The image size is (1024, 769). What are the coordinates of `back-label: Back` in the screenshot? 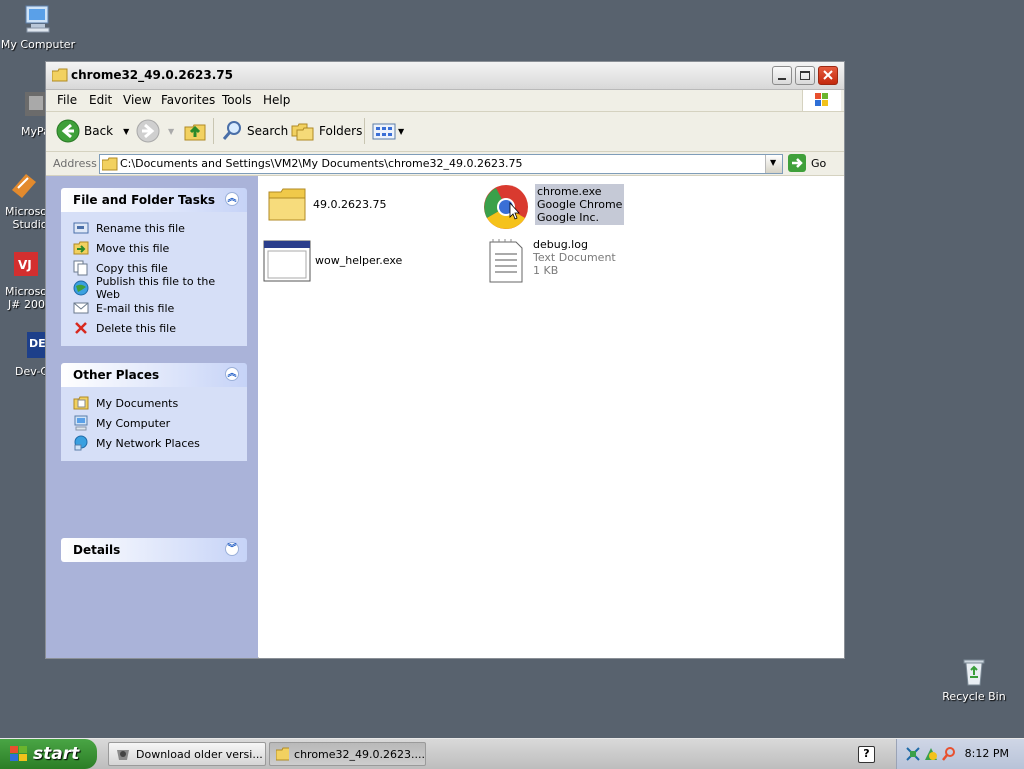 It's located at (99, 131).